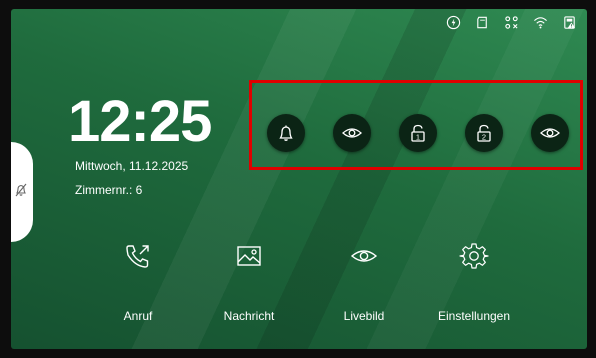 The width and height of the screenshot is (596, 358). I want to click on phone-call-icon, so click(137, 256).